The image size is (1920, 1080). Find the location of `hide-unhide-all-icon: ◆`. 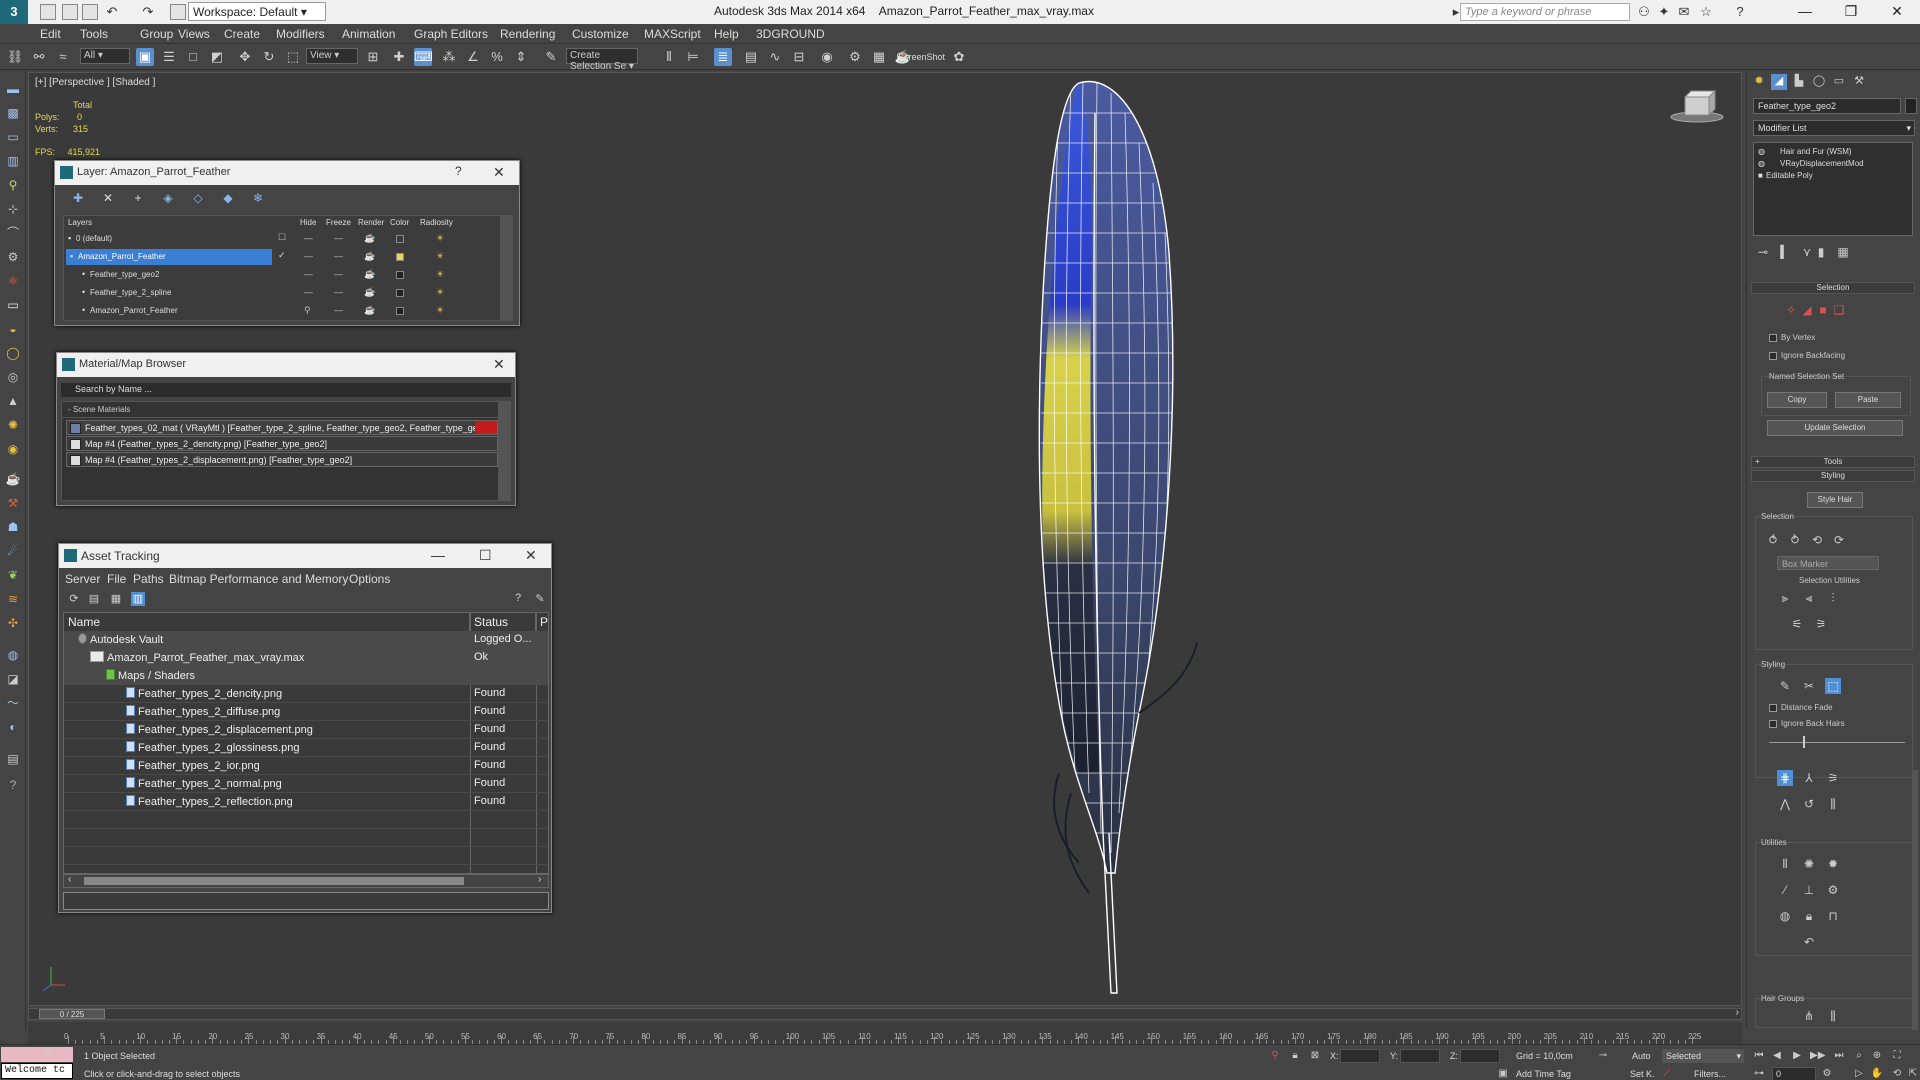

hide-unhide-all-icon: ◆ is located at coordinates (228, 198).